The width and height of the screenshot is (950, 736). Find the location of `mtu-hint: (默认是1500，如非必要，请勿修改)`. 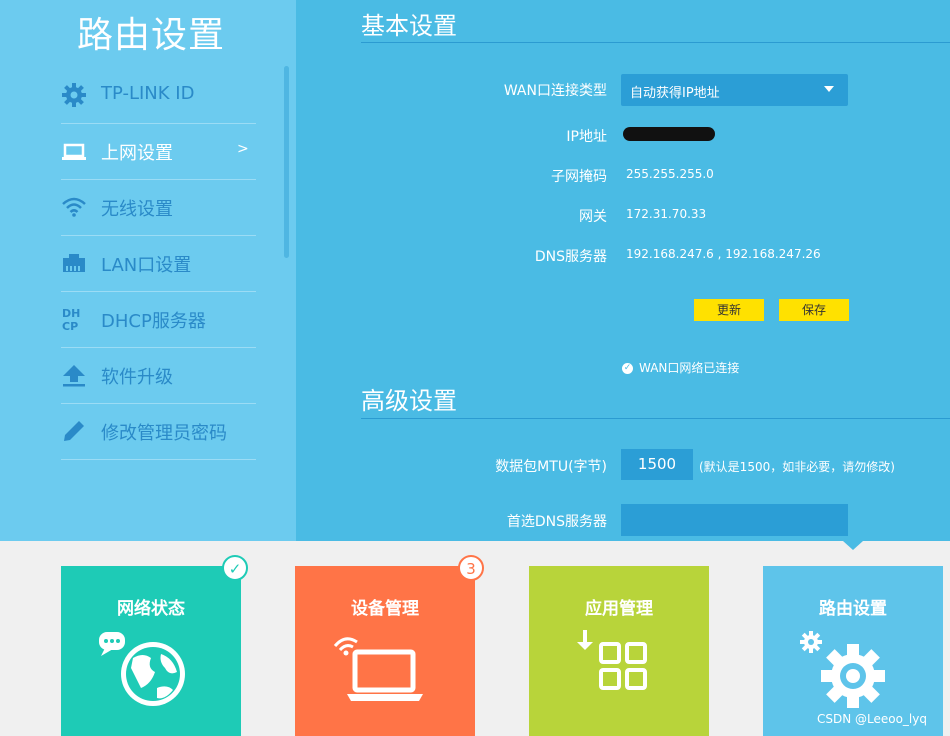

mtu-hint: (默认是1500，如非必要，请勿修改) is located at coordinates (797, 467).